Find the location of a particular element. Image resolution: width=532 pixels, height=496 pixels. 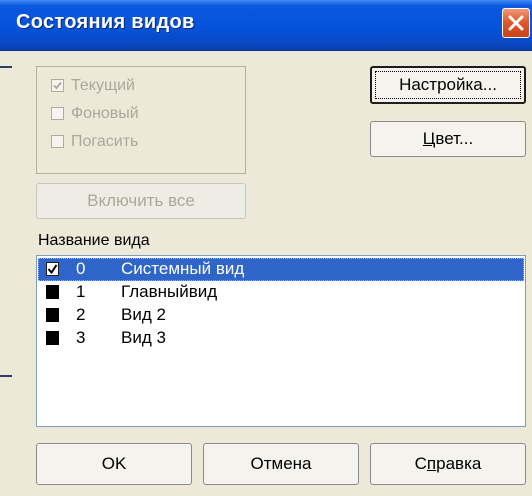

accelerator-key: Ц is located at coordinates (429, 138).